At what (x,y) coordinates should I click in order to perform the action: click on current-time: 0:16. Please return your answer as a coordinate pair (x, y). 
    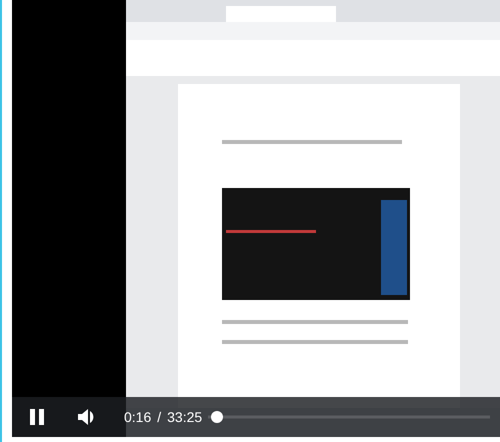
    Looking at the image, I should click on (138, 417).